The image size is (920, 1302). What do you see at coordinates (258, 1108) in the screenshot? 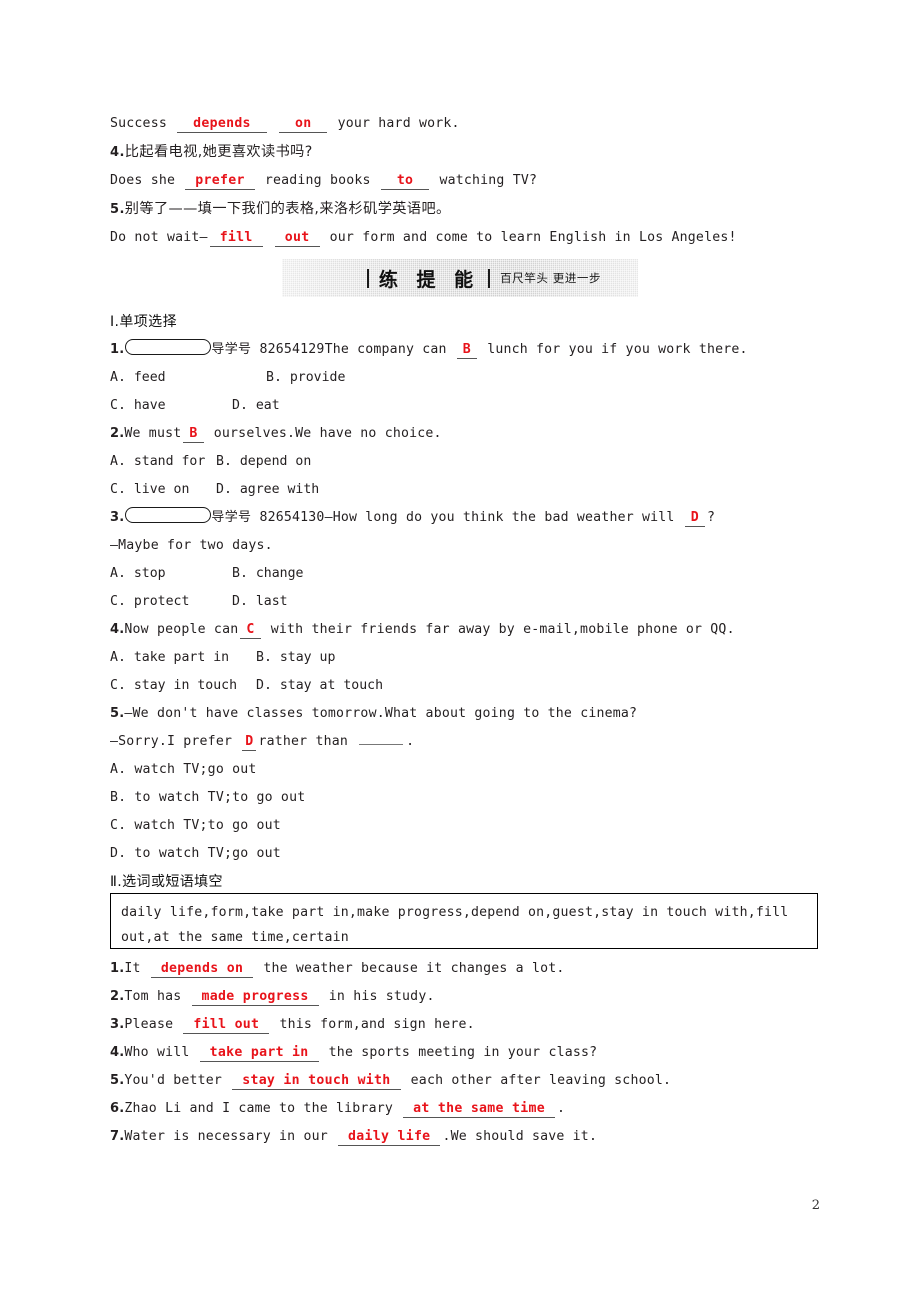
I see `fill-item-6-pre: Zhao Li and I came to the library` at bounding box center [258, 1108].